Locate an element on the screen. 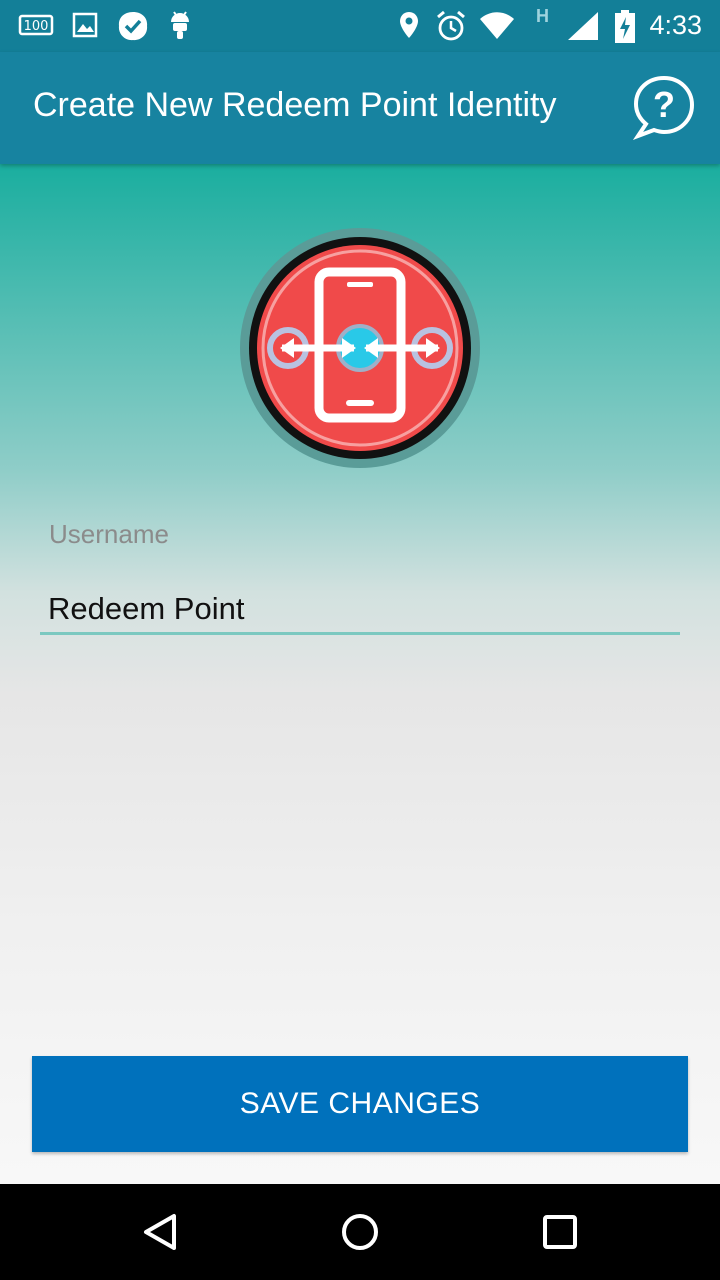 Image resolution: width=720 pixels, height=1280 pixels. battery-100-notification-icon: 100 is located at coordinates (36, 25).